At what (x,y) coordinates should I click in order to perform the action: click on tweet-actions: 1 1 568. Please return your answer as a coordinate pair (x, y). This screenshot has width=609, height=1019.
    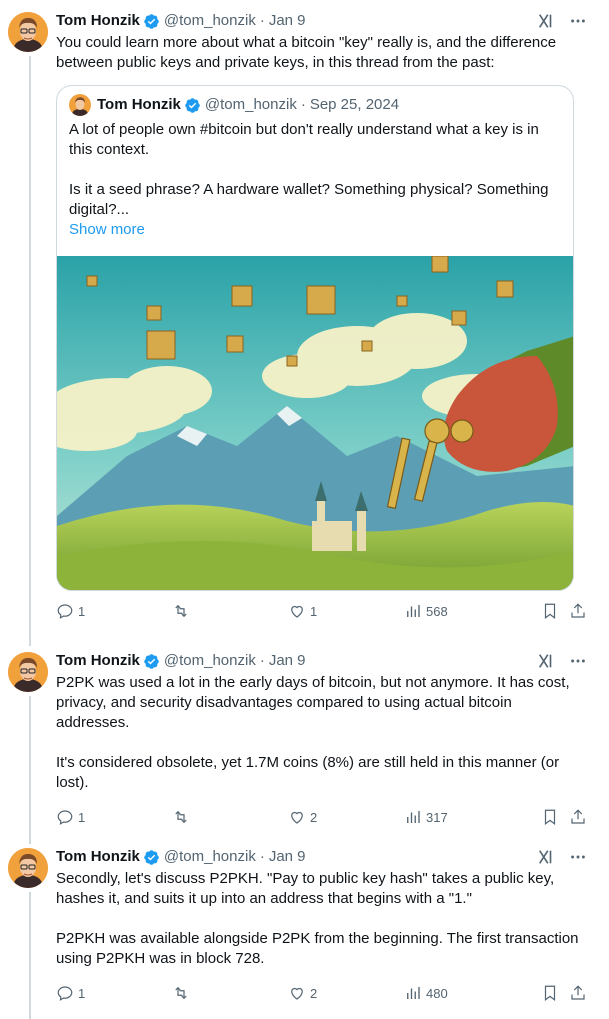
    Looking at the image, I should click on (321, 611).